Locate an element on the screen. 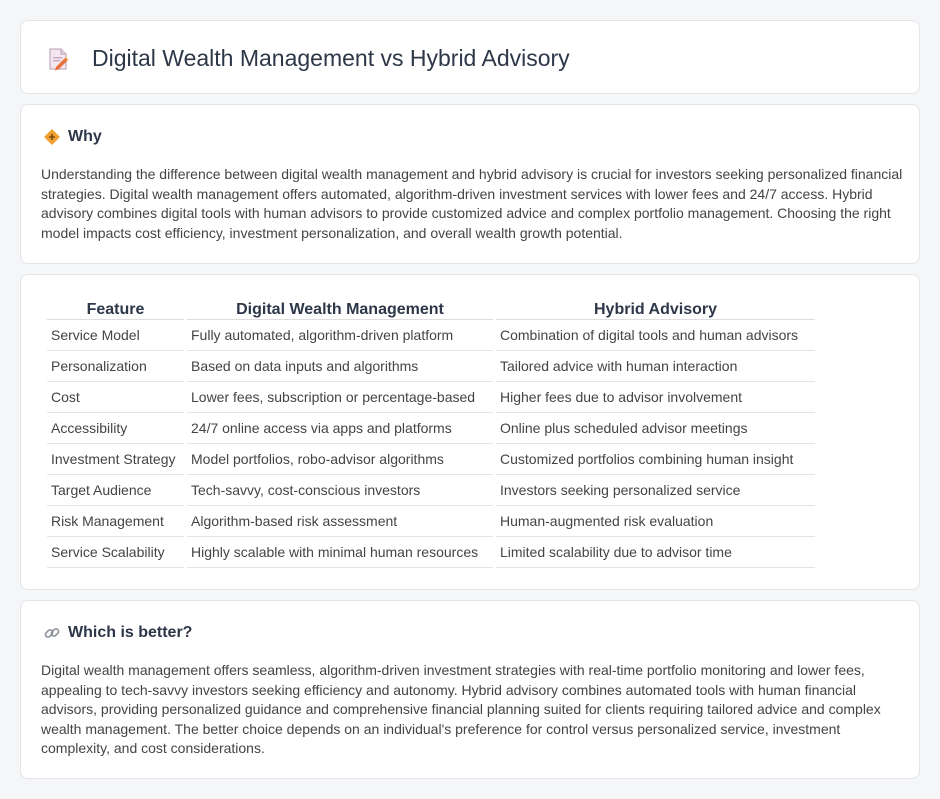  hybrid-cell: Human-augmented risk evaluation is located at coordinates (655, 521).